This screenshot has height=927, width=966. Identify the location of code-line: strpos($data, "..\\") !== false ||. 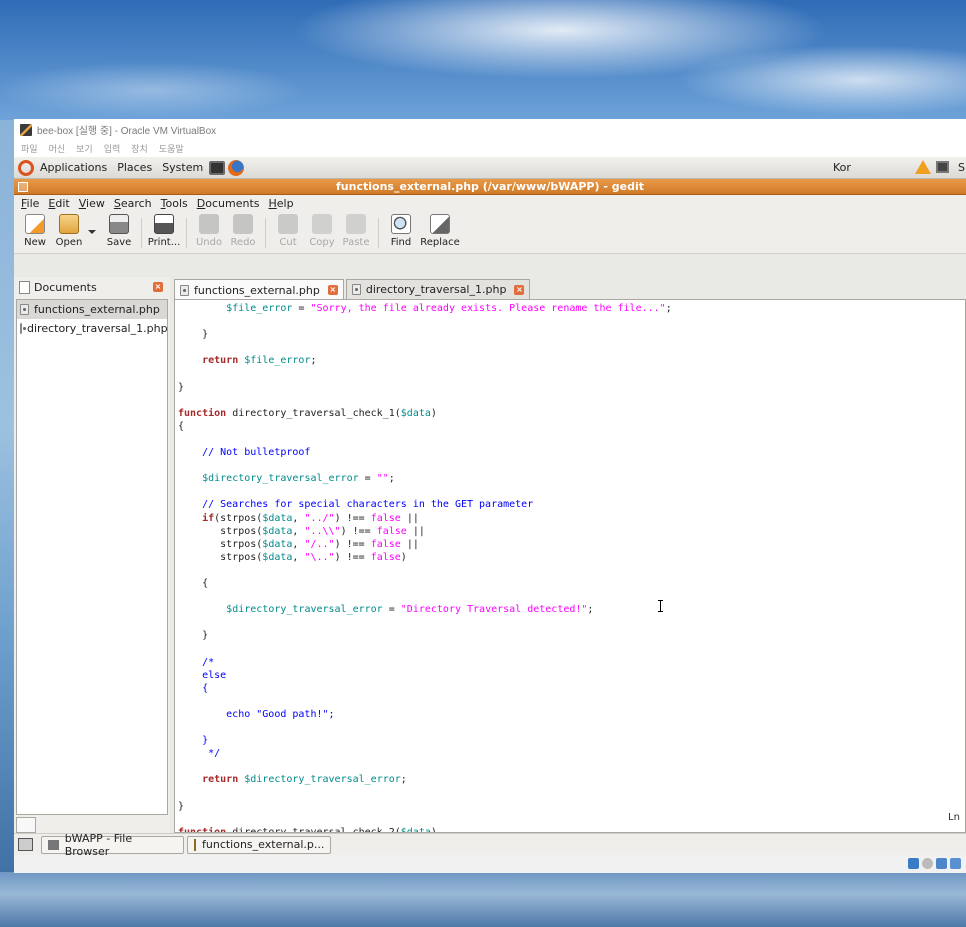
(425, 531).